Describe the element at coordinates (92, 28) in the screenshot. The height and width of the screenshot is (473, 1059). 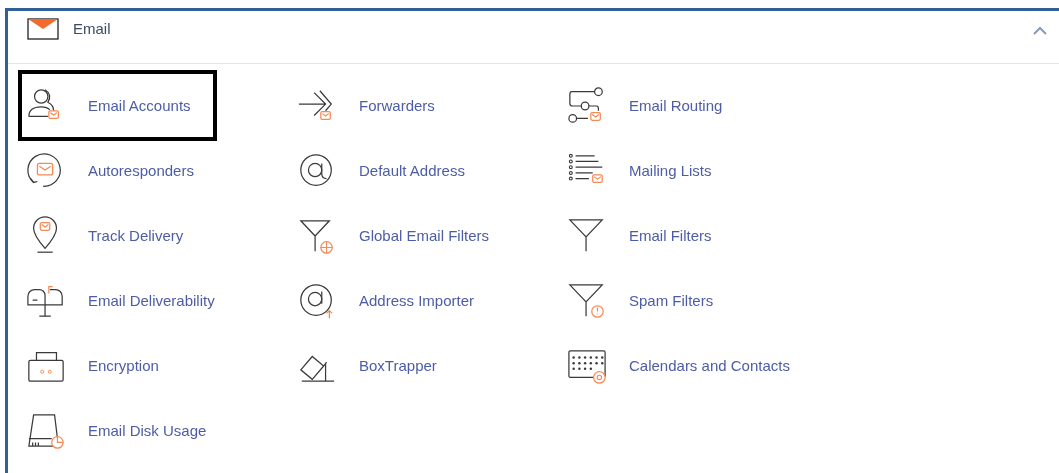
I see `section-title: Email` at that location.